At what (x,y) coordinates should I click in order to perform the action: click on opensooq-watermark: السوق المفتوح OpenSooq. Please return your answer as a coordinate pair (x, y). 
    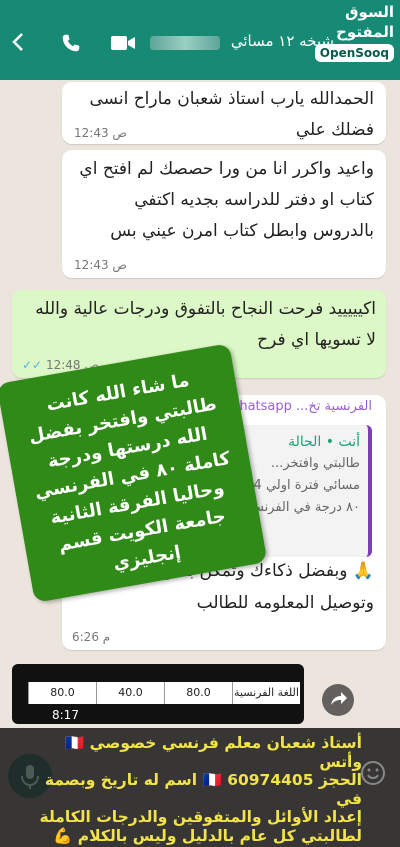
    Looking at the image, I should click on (355, 31).